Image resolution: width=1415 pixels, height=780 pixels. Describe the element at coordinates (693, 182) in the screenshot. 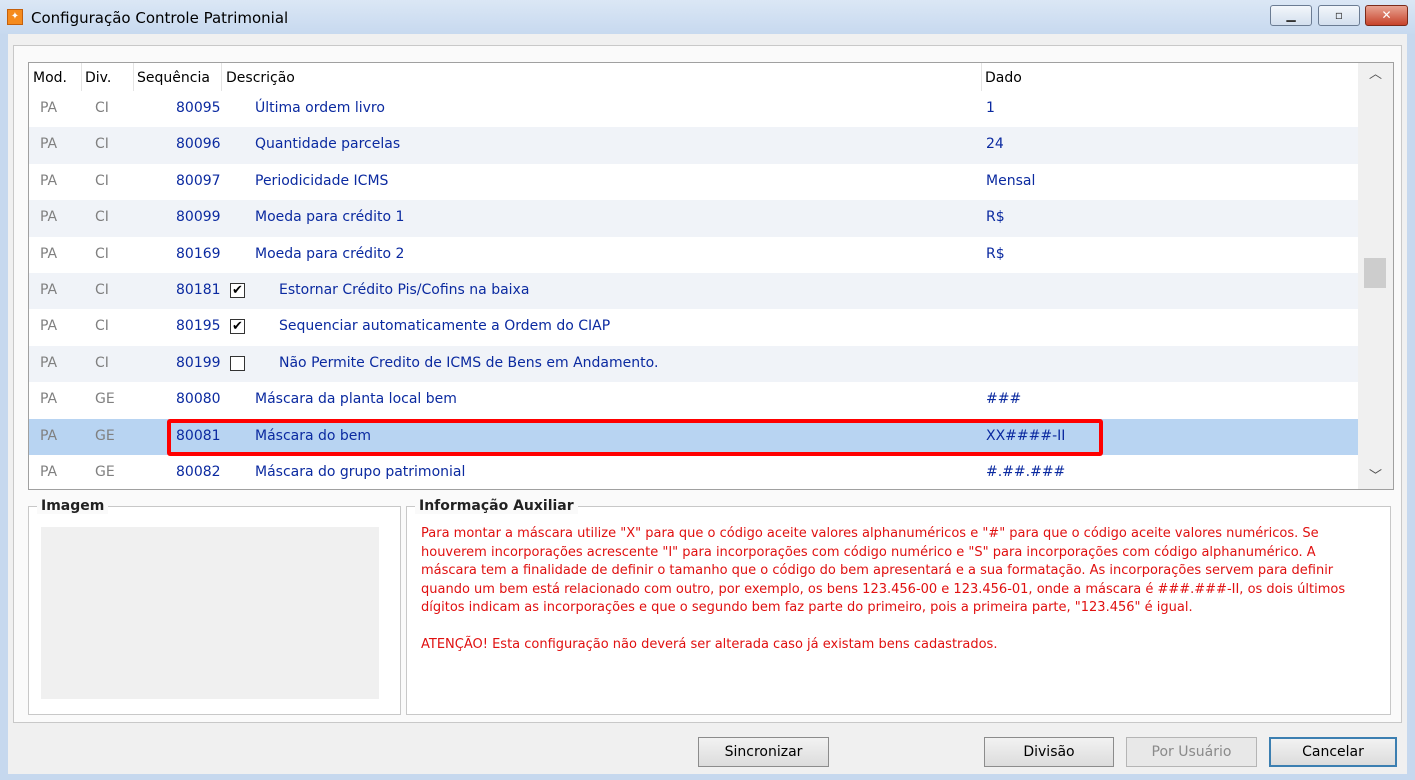

I see `table-row: PA CI 80097 Periodicidade ICMS Mensal` at that location.